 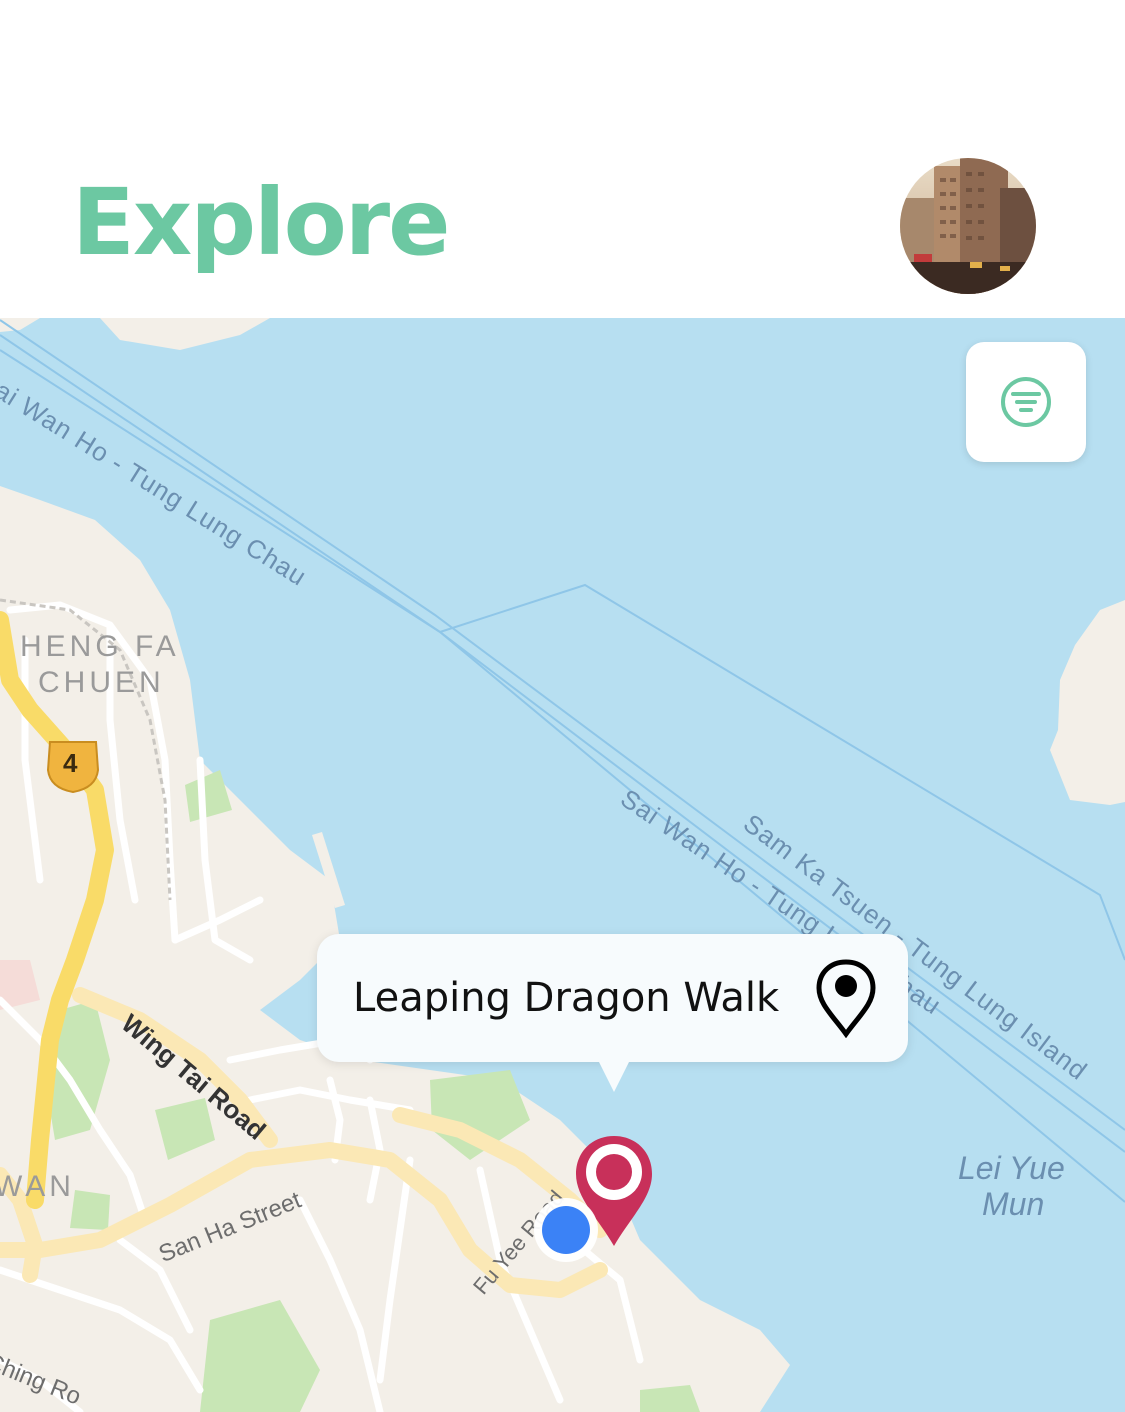 What do you see at coordinates (101, 682) in the screenshot?
I see `map-label-heng-fa-chuen-2: CHUEN` at bounding box center [101, 682].